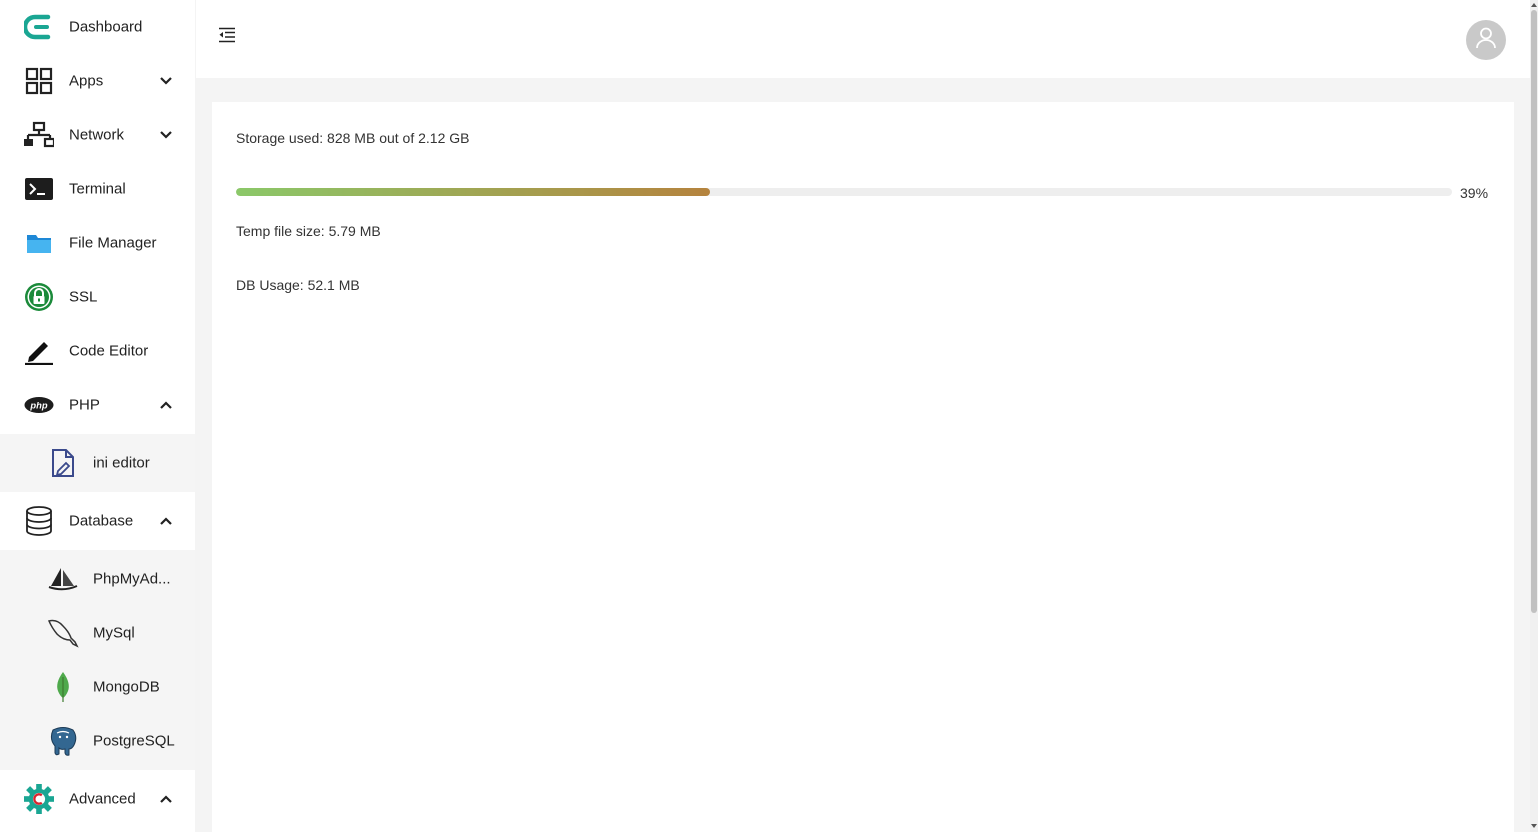  I want to click on sidebar-item-network: Network, so click(97, 135).